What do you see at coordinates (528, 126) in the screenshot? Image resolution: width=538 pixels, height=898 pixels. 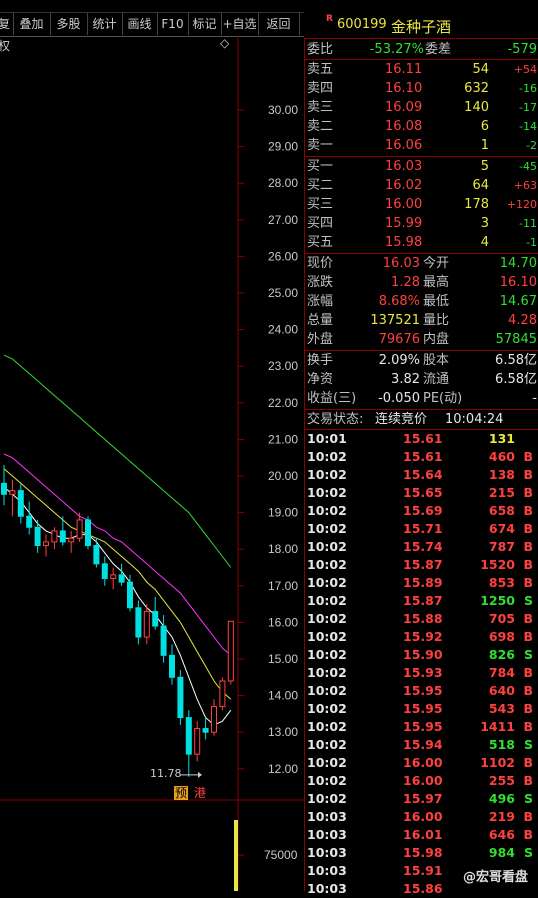 I see `ask-change: -14` at bounding box center [528, 126].